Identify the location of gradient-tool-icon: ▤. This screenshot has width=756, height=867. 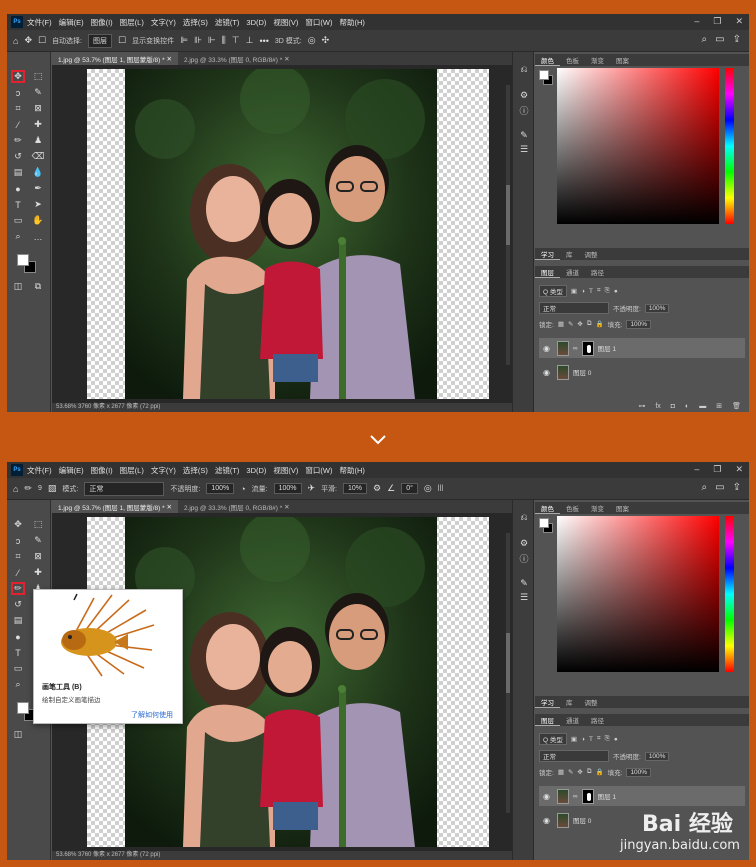
(18, 172).